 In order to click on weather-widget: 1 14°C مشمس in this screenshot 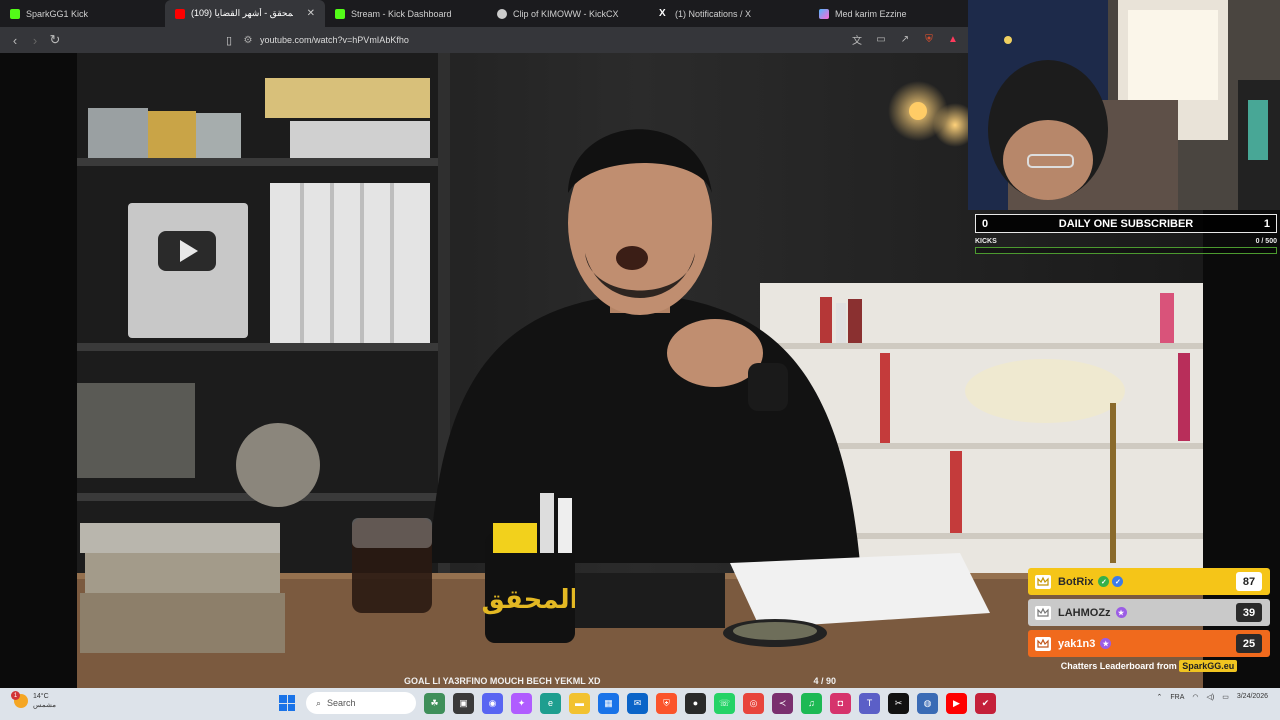, I will do `click(33, 700)`.